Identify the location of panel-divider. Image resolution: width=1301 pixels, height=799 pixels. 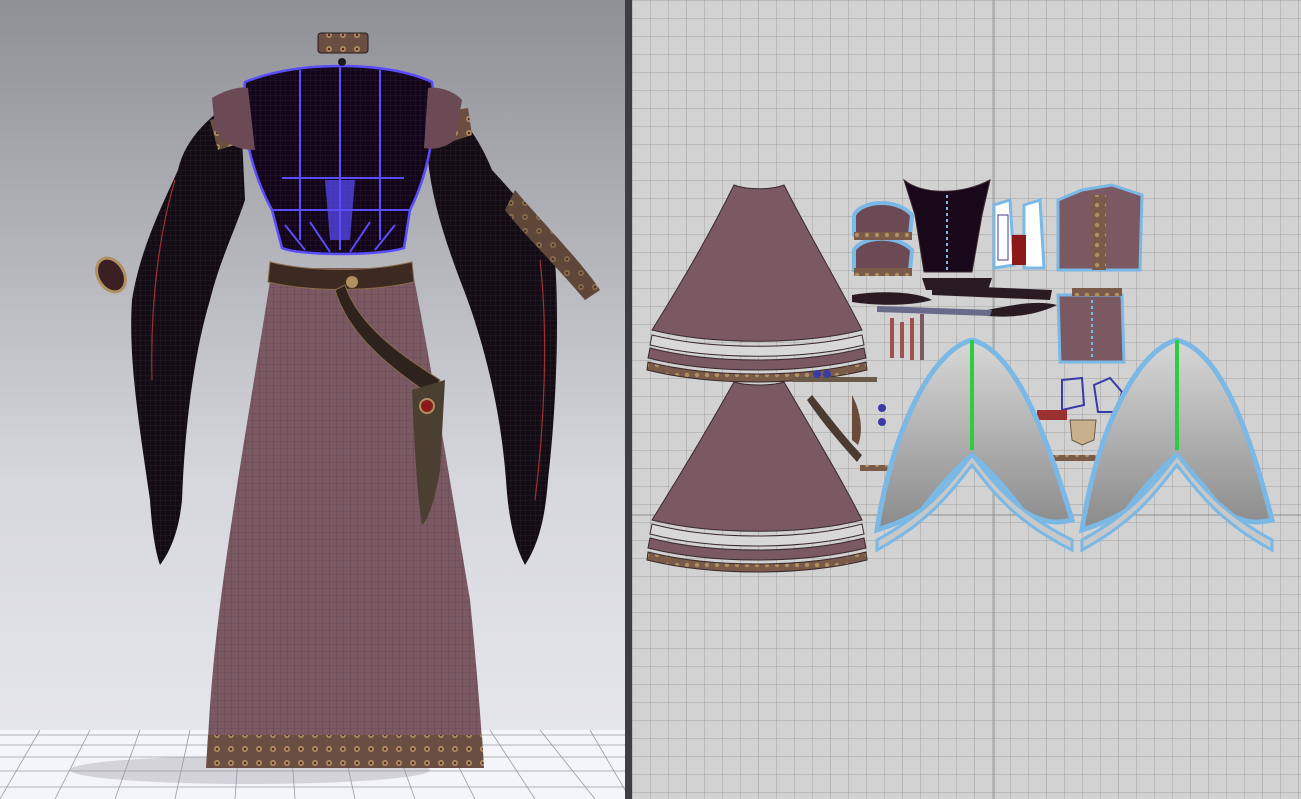
(628, 399).